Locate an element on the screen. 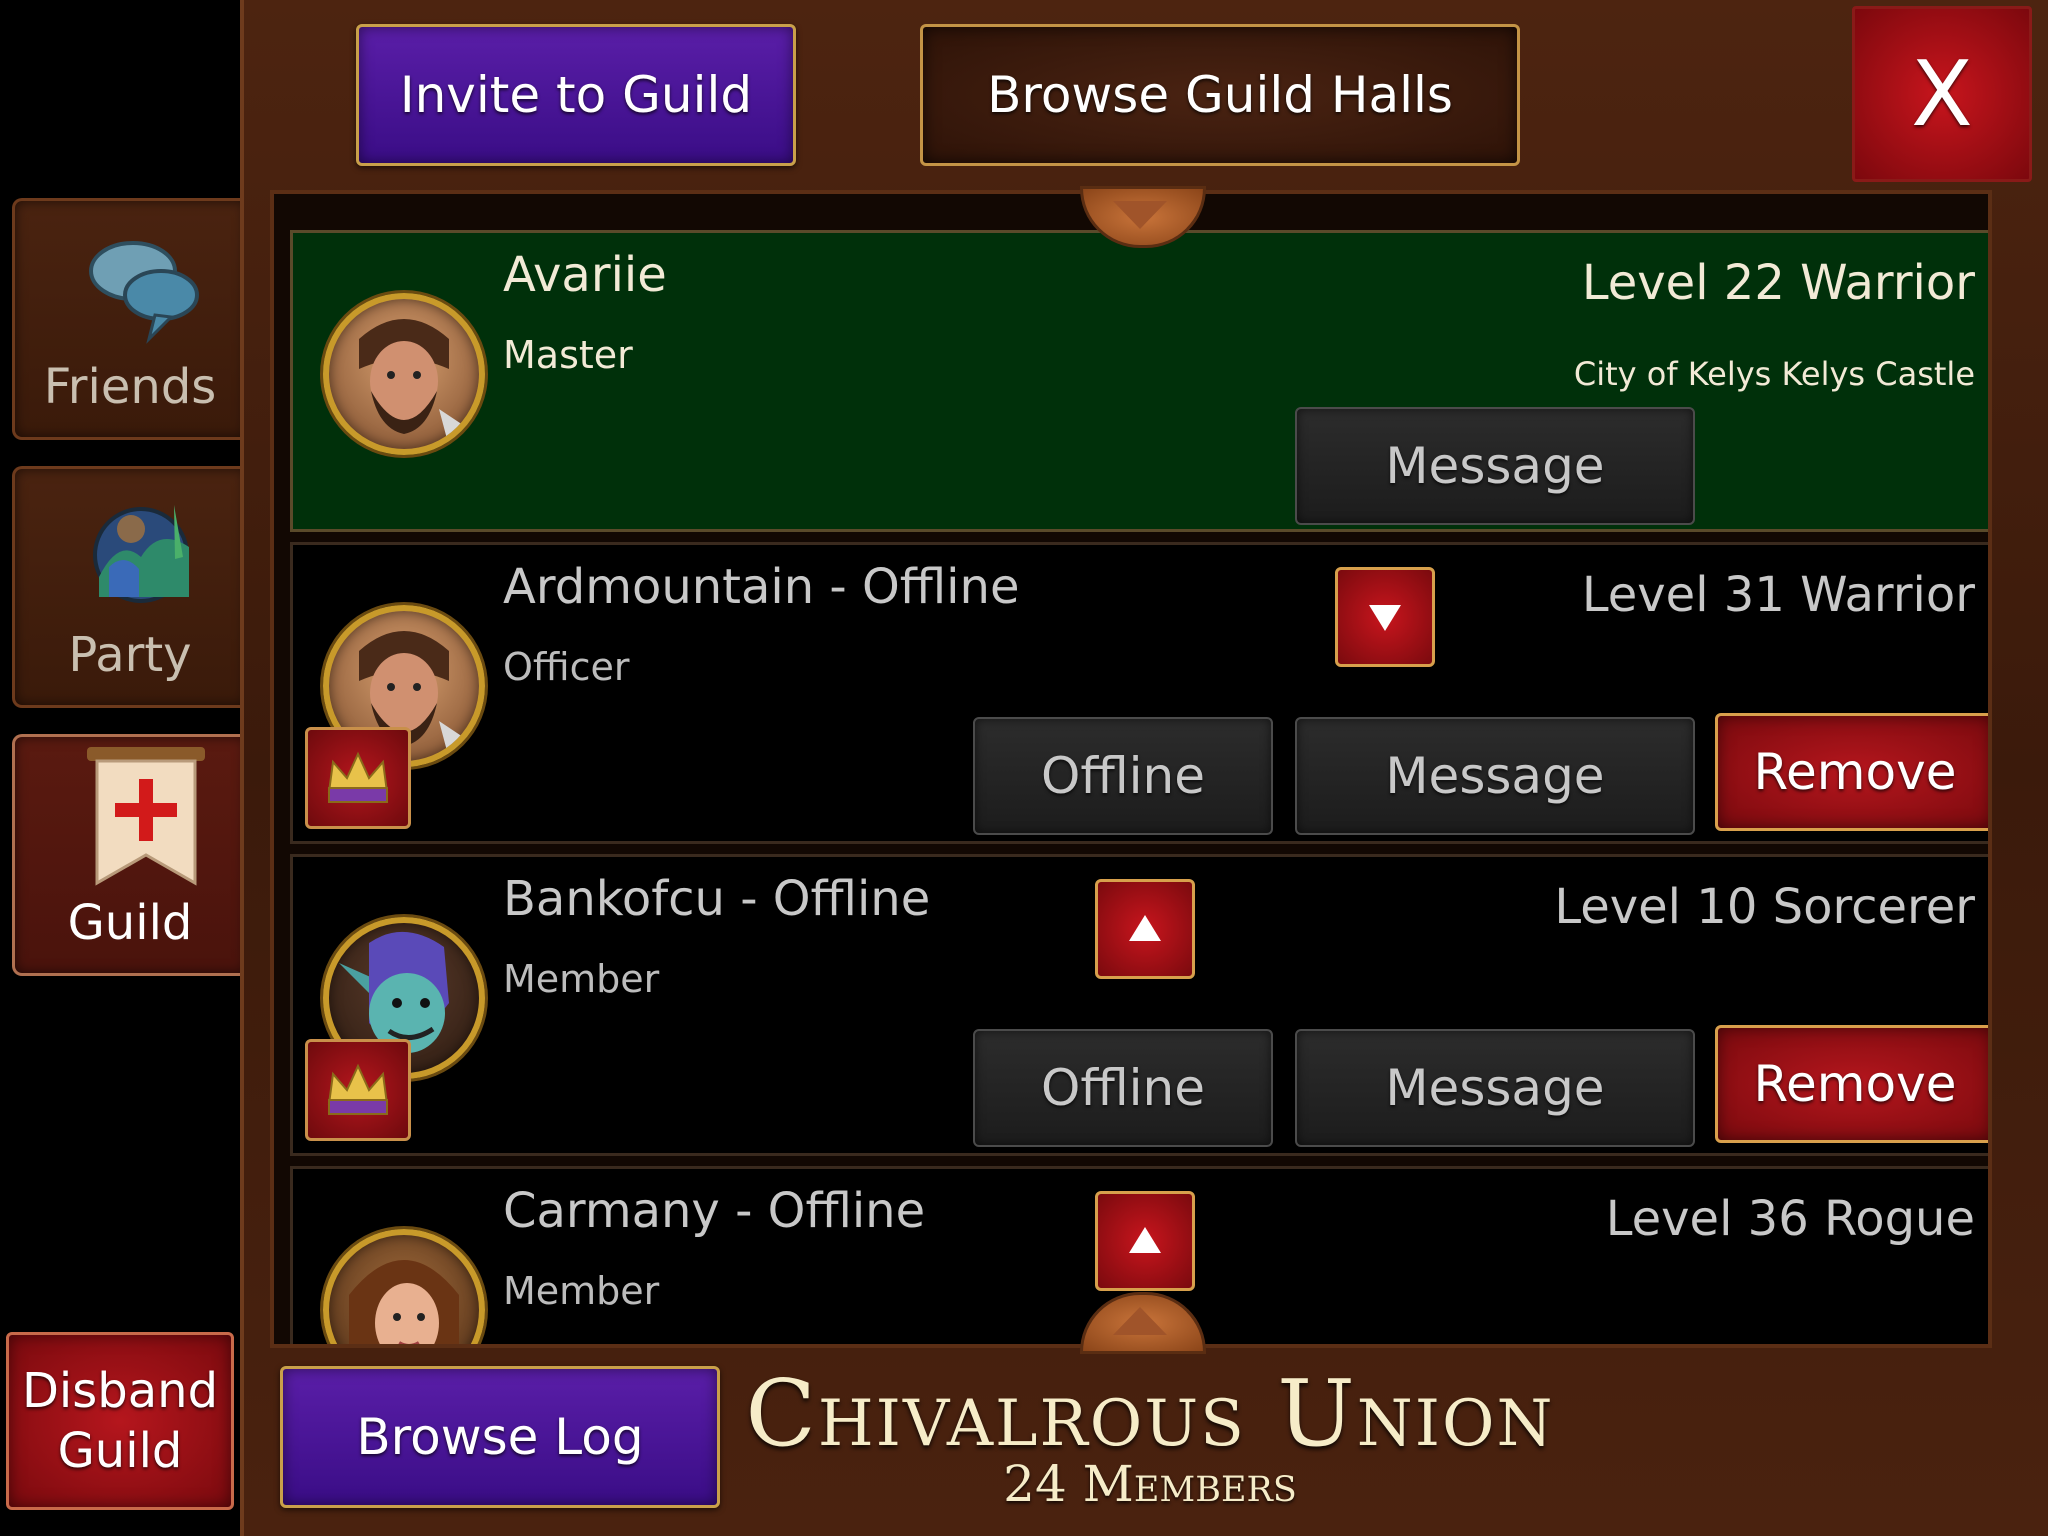 The width and height of the screenshot is (2048, 1536). browse-log-label: Browse Log is located at coordinates (500, 1437).